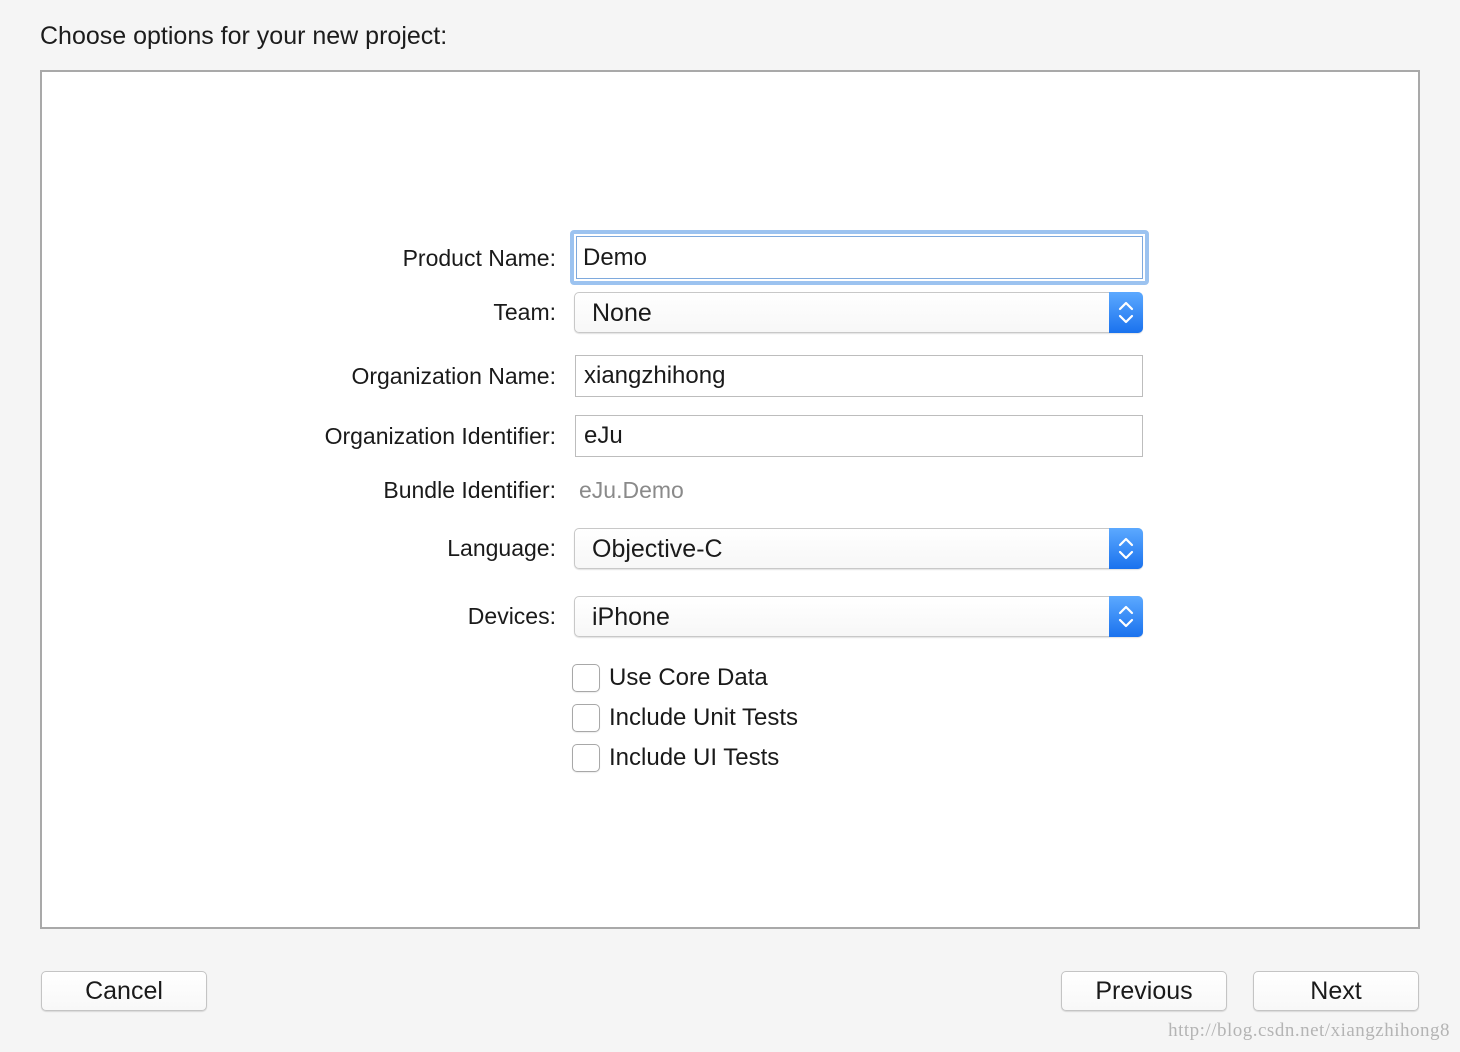 The height and width of the screenshot is (1052, 1460). I want to click on use-core-data-option: Use Core Data, so click(670, 678).